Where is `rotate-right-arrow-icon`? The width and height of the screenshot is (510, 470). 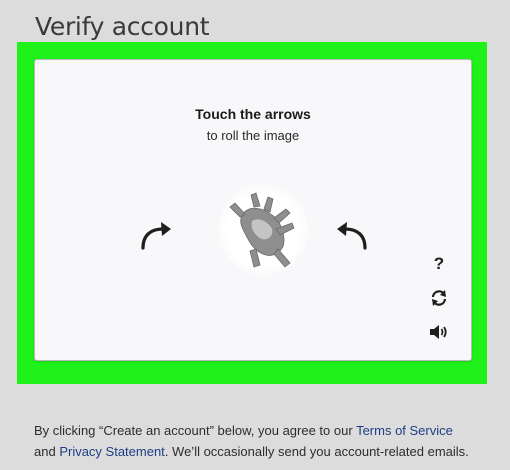
rotate-right-arrow-icon is located at coordinates (353, 235).